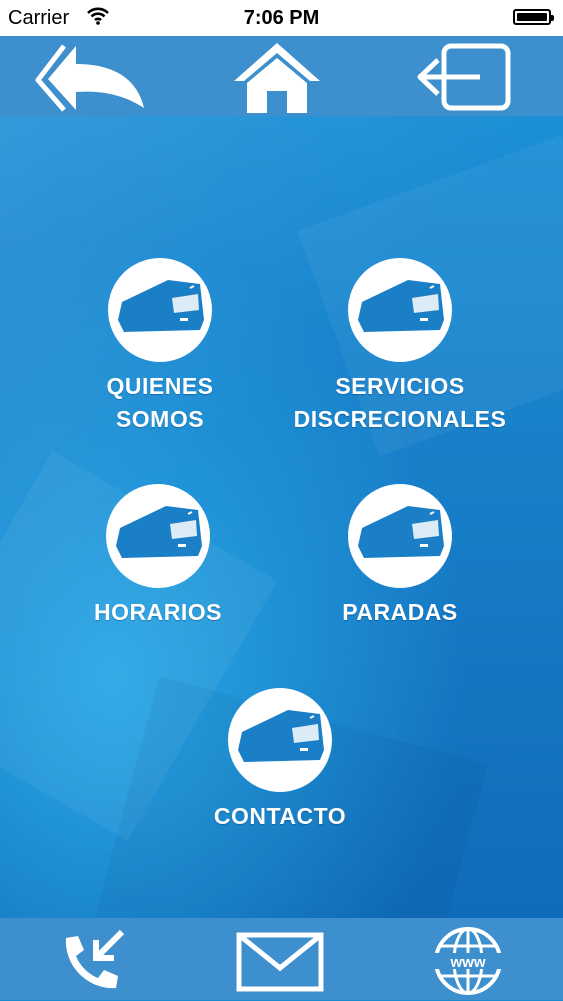  I want to click on menu-label: PARADAS, so click(400, 612).